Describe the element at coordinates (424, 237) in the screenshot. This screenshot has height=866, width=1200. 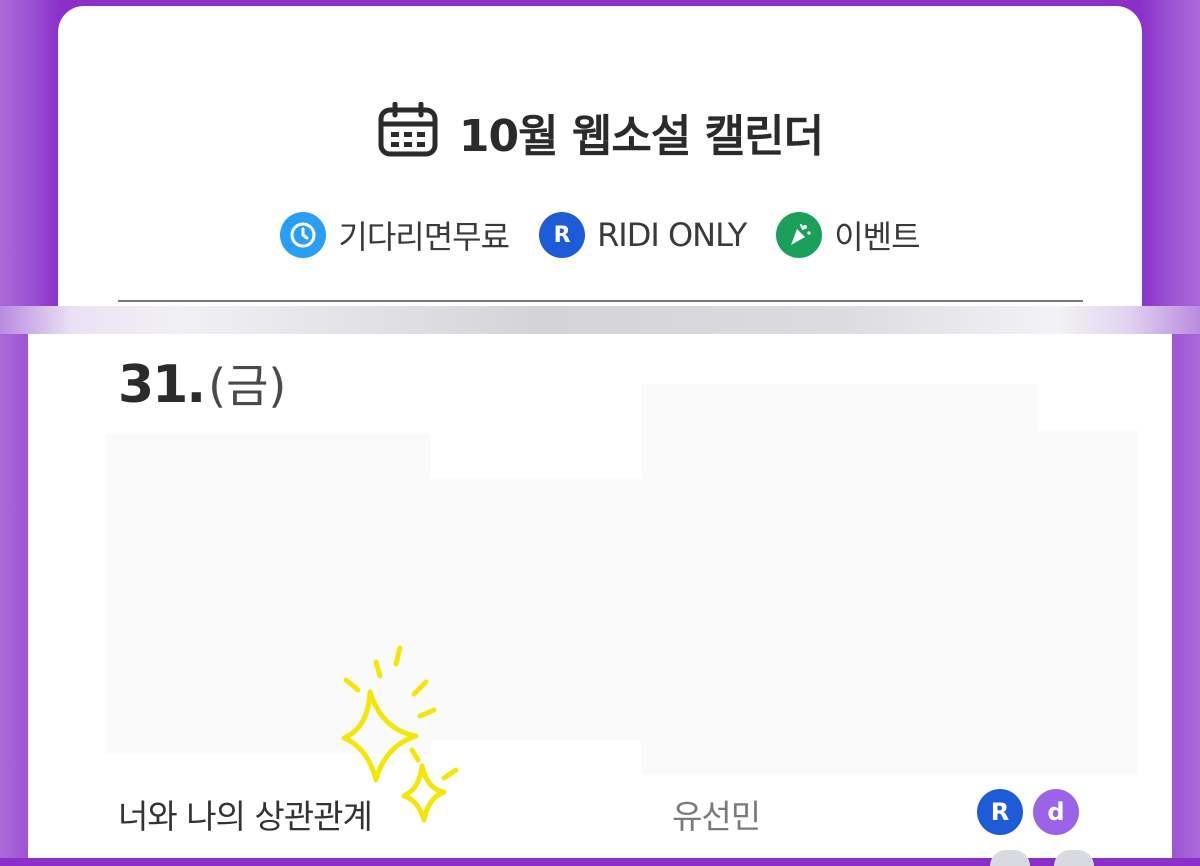
I see `legend-label-free-wait: 기다리면무료` at that location.